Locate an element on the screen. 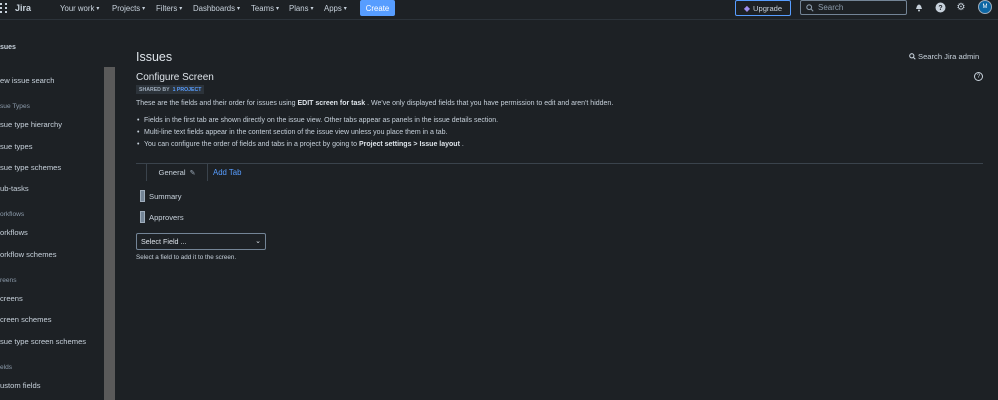 The image size is (998, 400). nav-plans: Plans ▾ is located at coordinates (301, 8).